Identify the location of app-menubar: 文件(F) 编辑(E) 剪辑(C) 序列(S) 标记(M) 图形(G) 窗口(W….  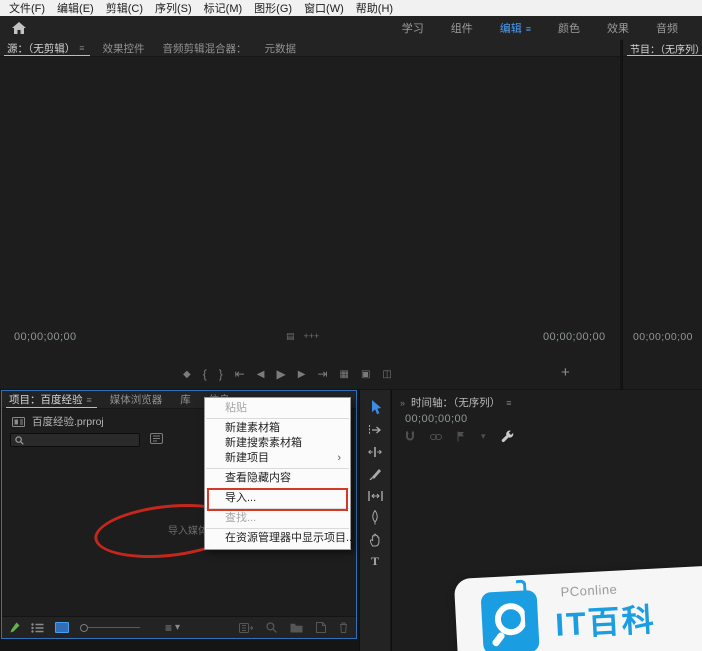
(351, 8).